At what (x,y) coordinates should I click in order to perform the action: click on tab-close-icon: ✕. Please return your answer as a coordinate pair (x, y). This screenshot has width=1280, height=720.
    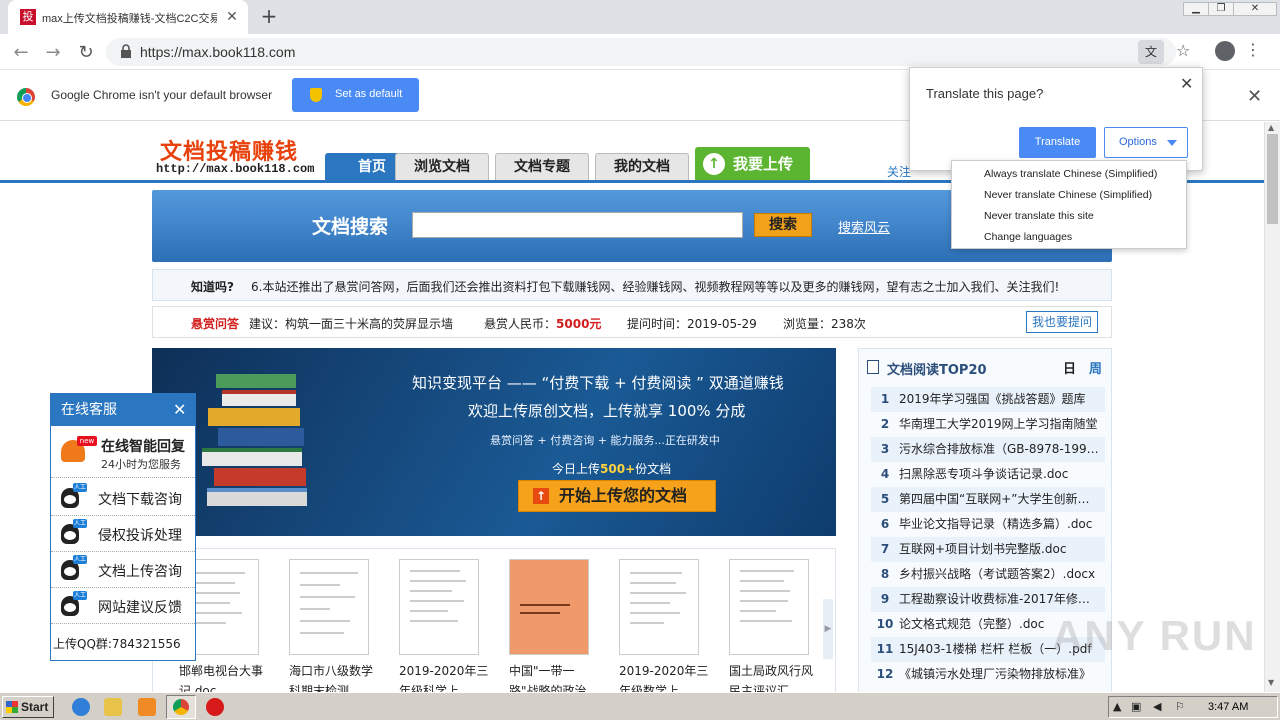
    Looking at the image, I should click on (232, 17).